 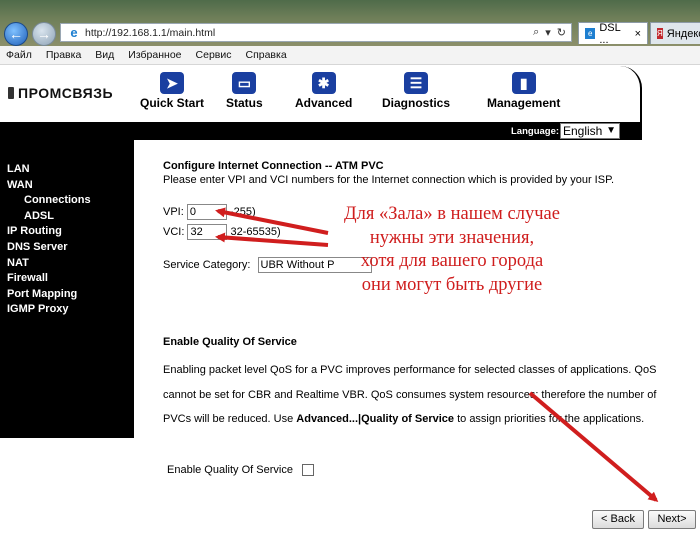 What do you see at coordinates (590, 33) in the screenshot?
I see `tab-favicon-icon: e` at bounding box center [590, 33].